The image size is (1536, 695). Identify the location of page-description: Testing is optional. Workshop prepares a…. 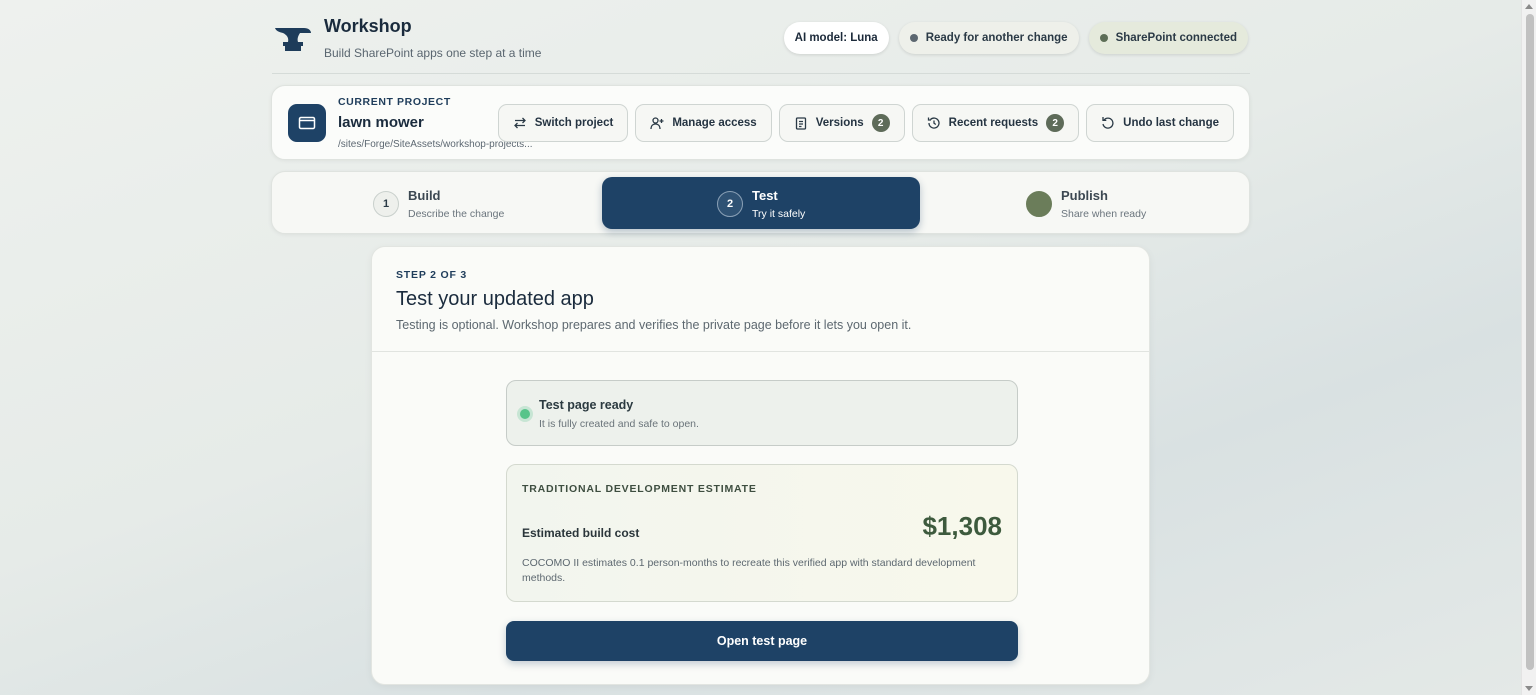
(654, 325).